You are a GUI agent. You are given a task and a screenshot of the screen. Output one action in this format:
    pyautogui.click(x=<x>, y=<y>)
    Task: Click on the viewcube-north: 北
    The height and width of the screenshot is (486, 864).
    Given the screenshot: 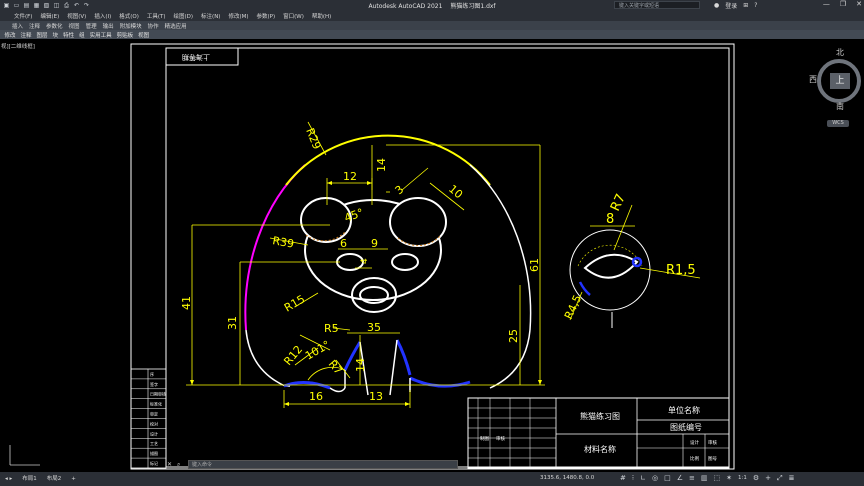 What is the action you would take?
    pyautogui.click(x=840, y=52)
    